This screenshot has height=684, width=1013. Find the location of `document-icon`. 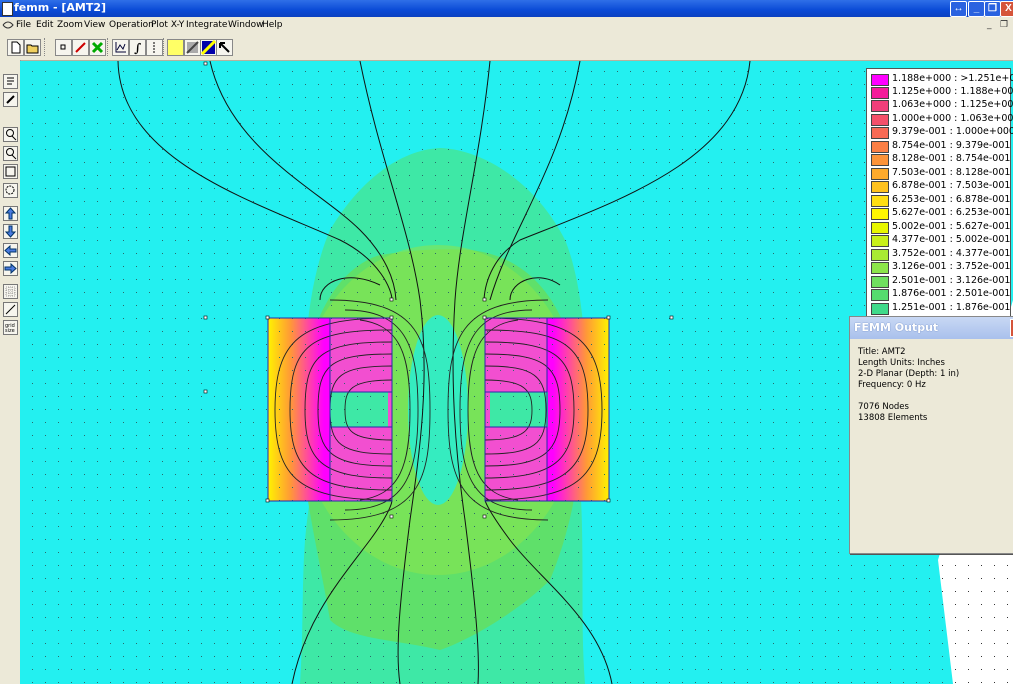

document-icon is located at coordinates (8, 25).